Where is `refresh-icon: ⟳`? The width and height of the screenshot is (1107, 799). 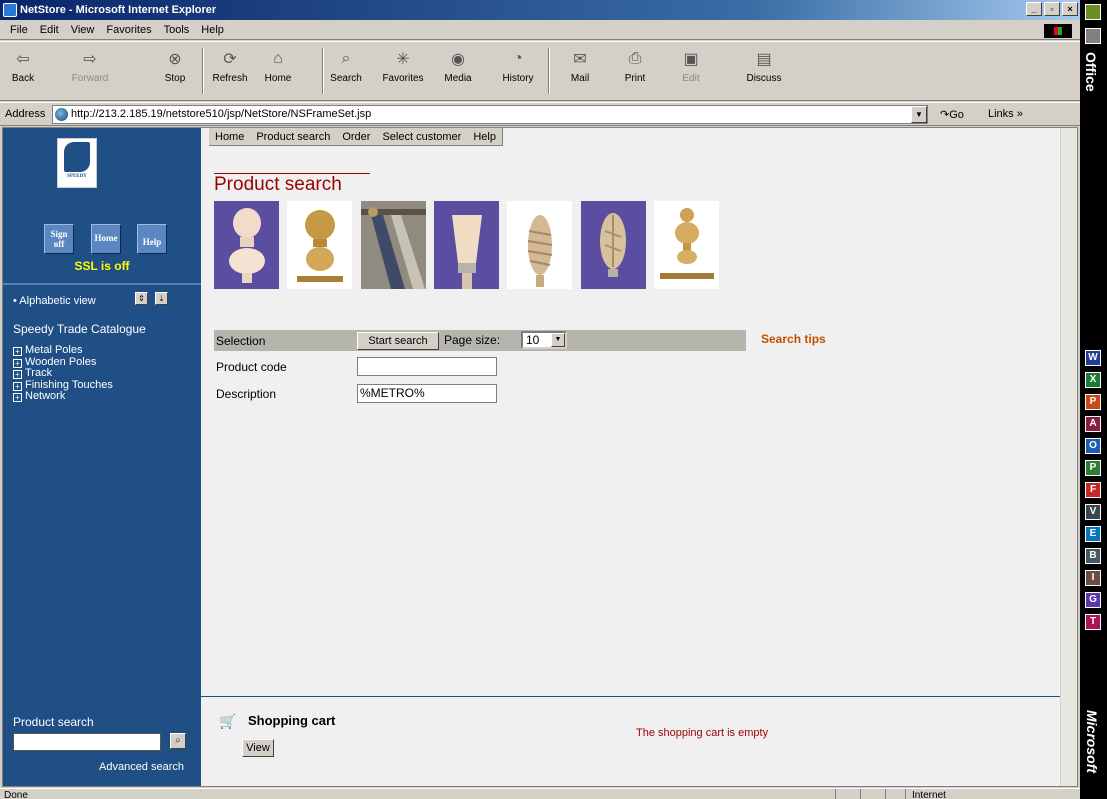 refresh-icon: ⟳ is located at coordinates (230, 59).